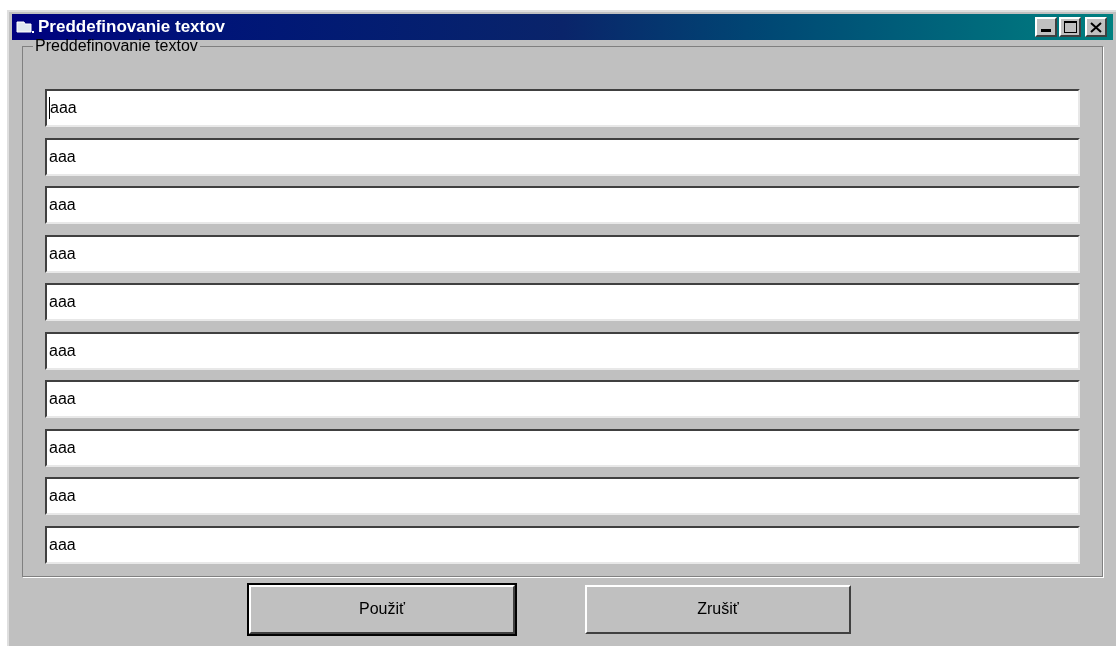 Image resolution: width=1116 pixels, height=646 pixels. I want to click on maximize-button, so click(1070, 27).